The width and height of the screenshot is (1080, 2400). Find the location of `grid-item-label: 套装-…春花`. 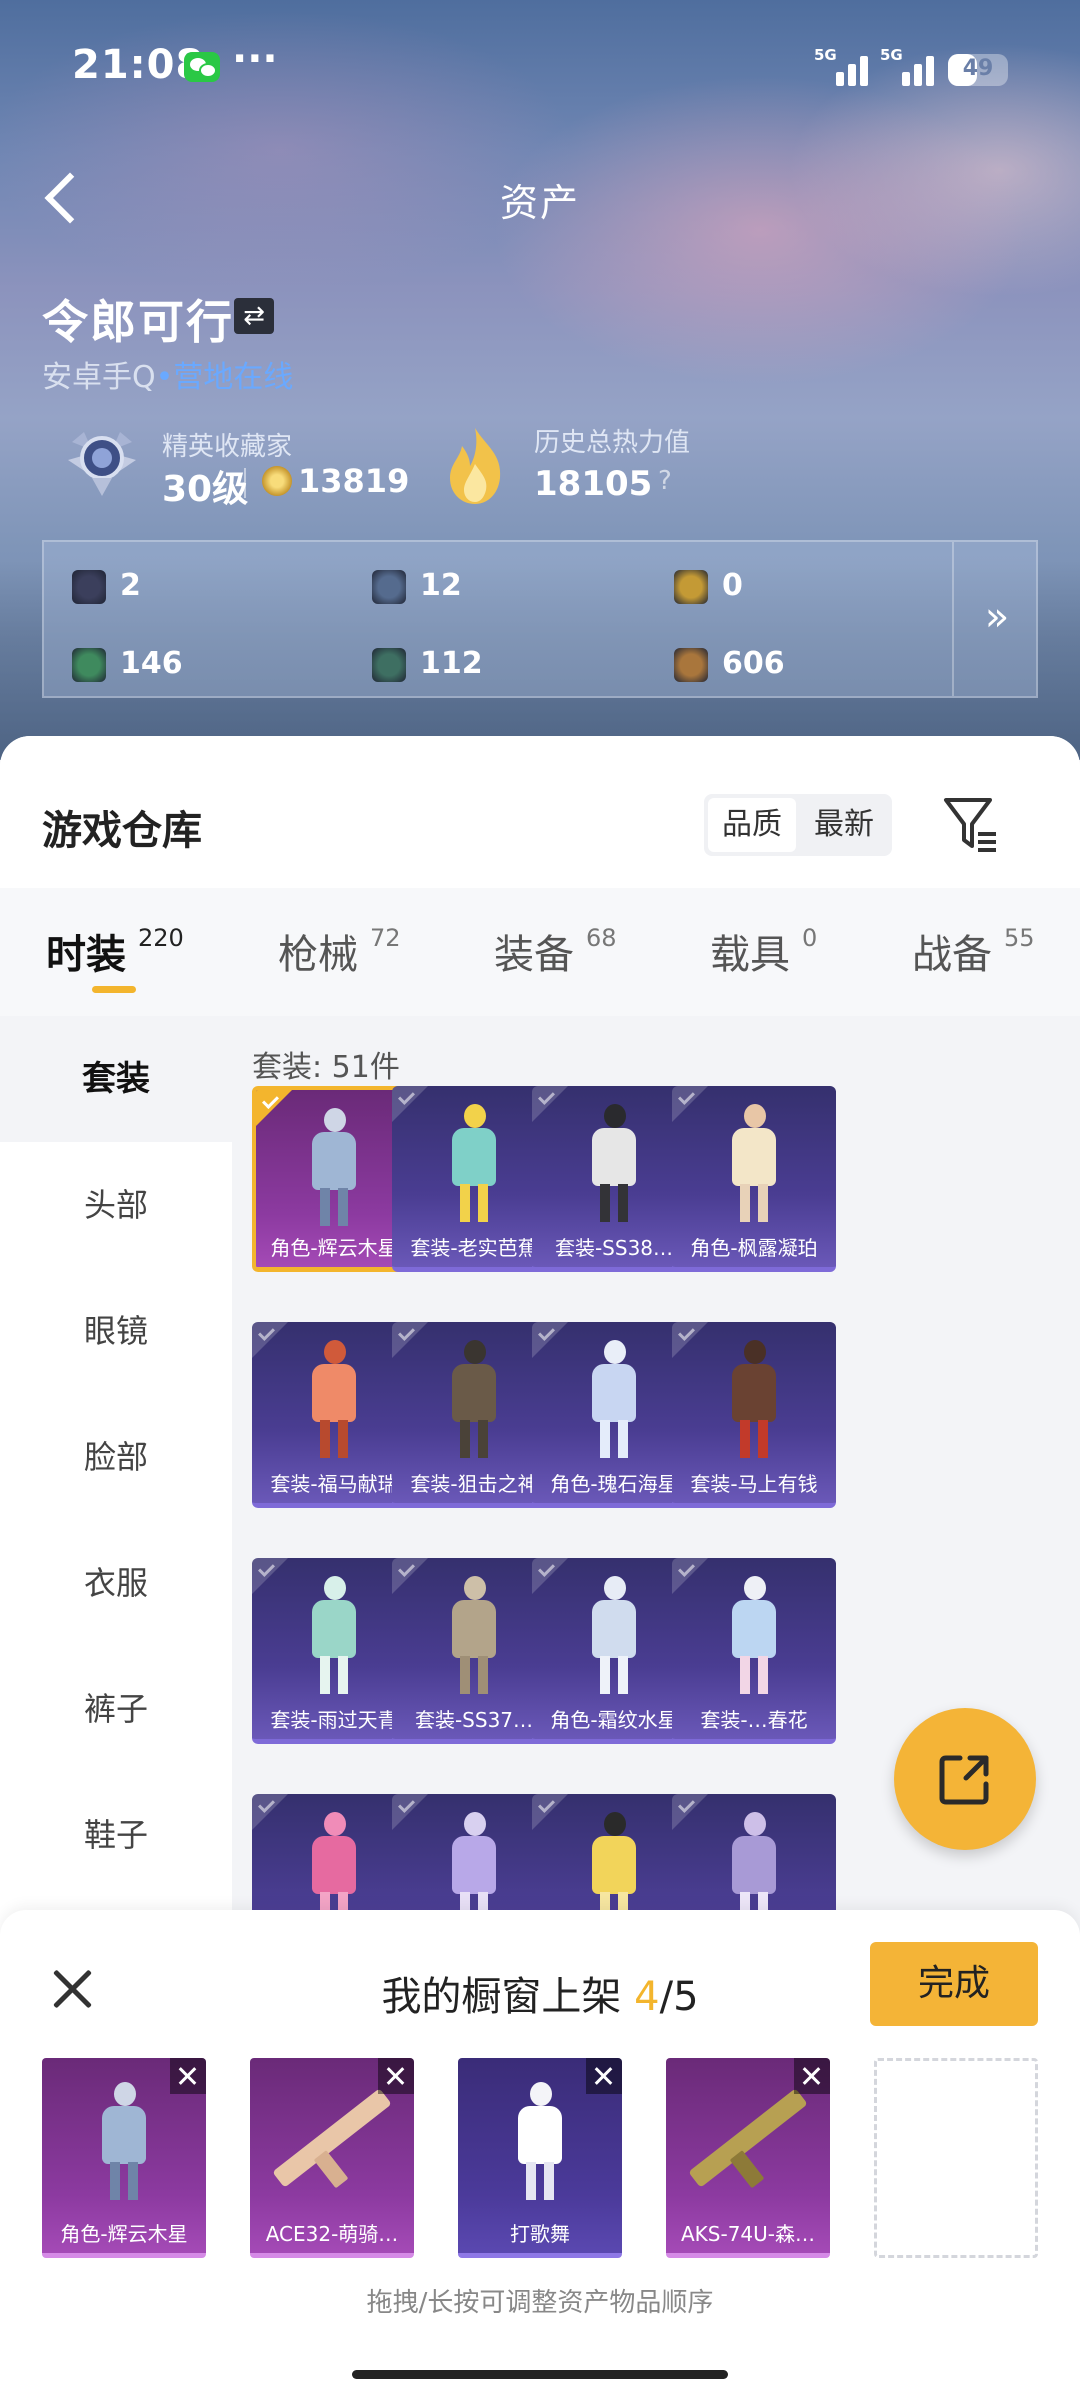

grid-item-label: 套装-…春花 is located at coordinates (754, 1720).